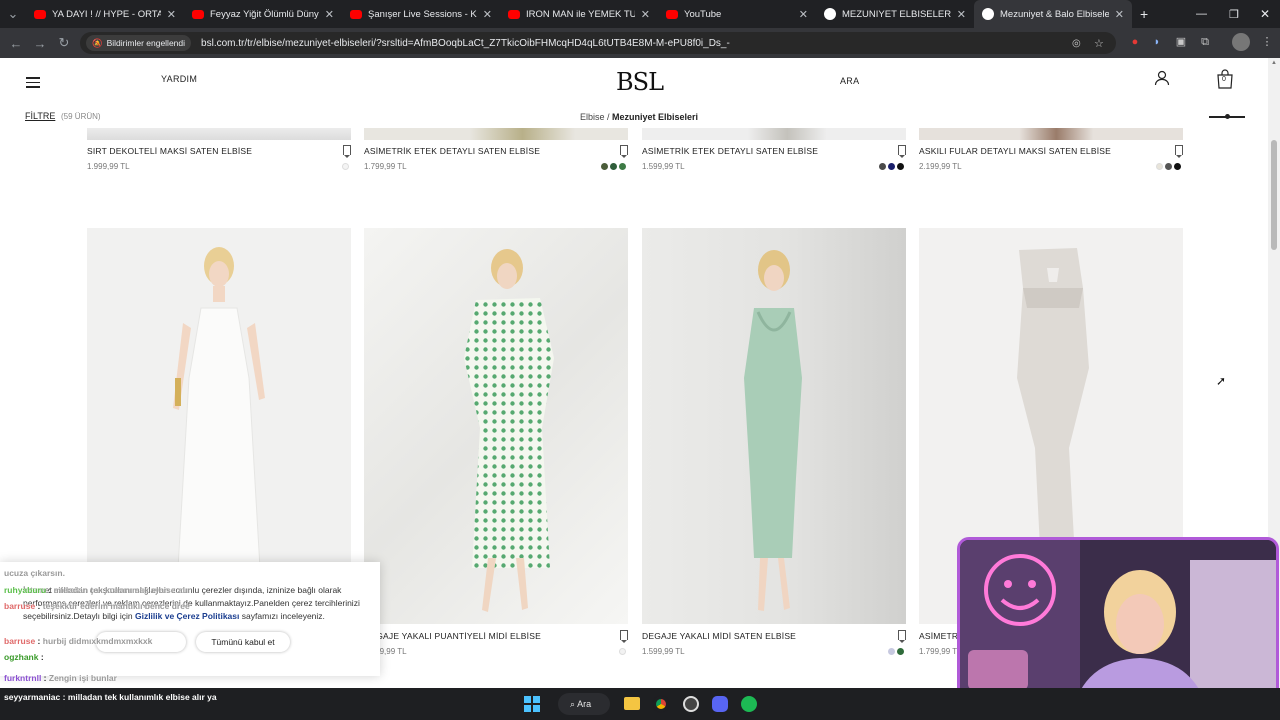 This screenshot has height=720, width=1280. What do you see at coordinates (139, 43) in the screenshot?
I see `notifications-blocked-chip: 🔕 Bildirimler engellendi` at bounding box center [139, 43].